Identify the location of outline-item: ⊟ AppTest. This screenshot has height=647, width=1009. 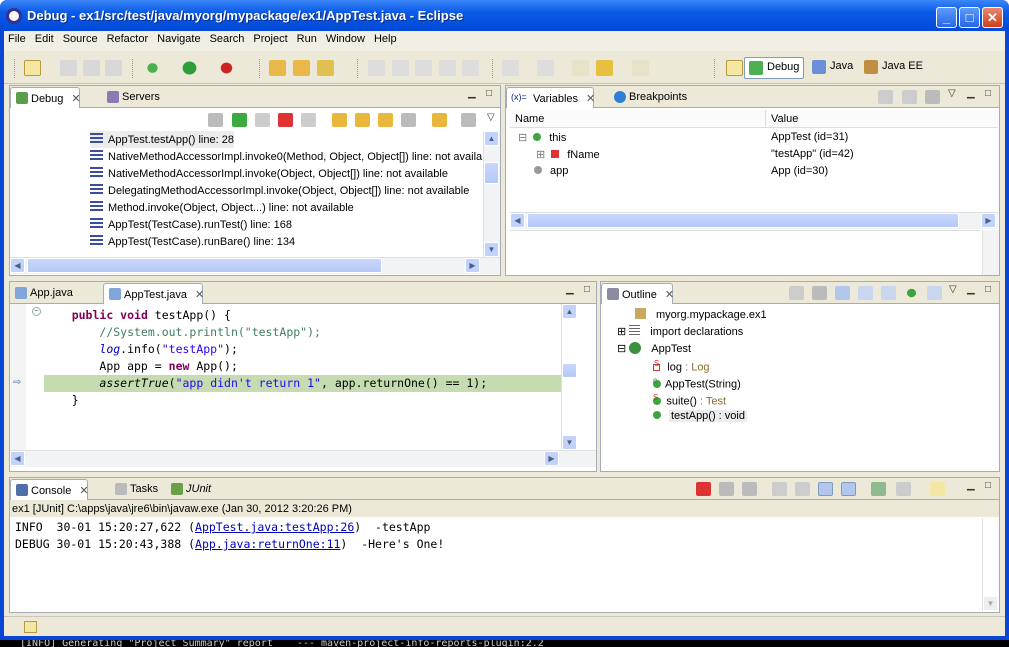
(654, 348).